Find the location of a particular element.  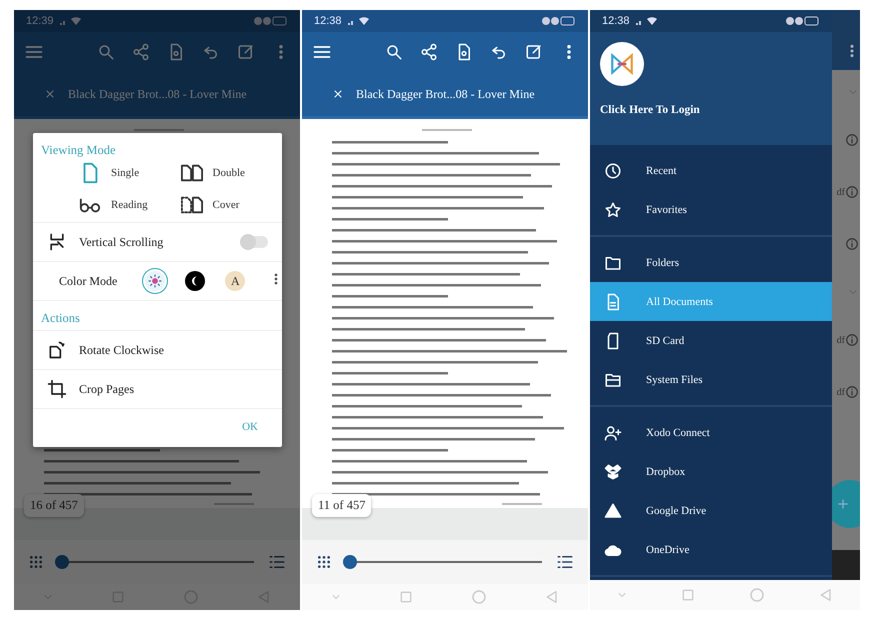

triangle-icon is located at coordinates (613, 511).